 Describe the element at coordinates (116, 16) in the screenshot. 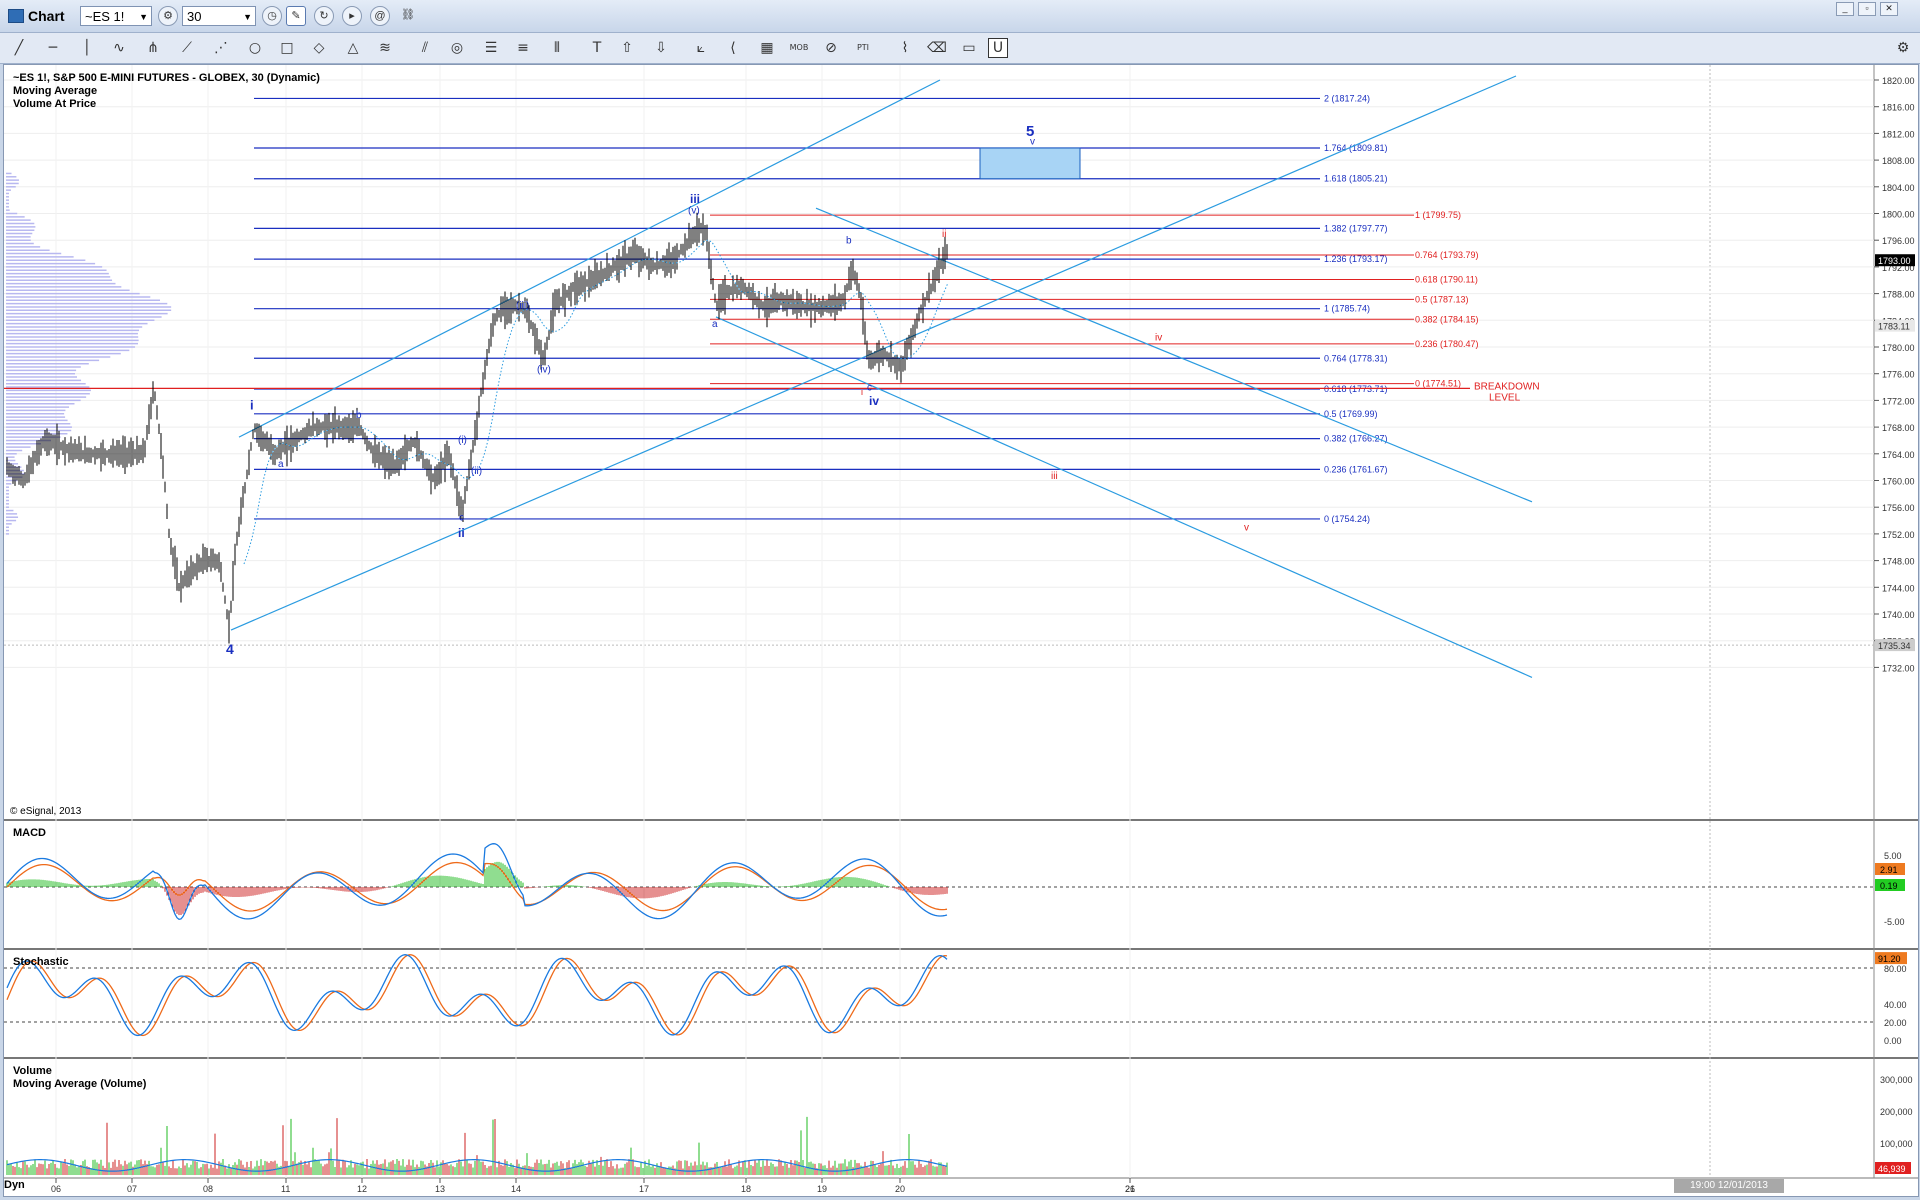

I see `symbol-input: ~ES 1! ▼` at that location.